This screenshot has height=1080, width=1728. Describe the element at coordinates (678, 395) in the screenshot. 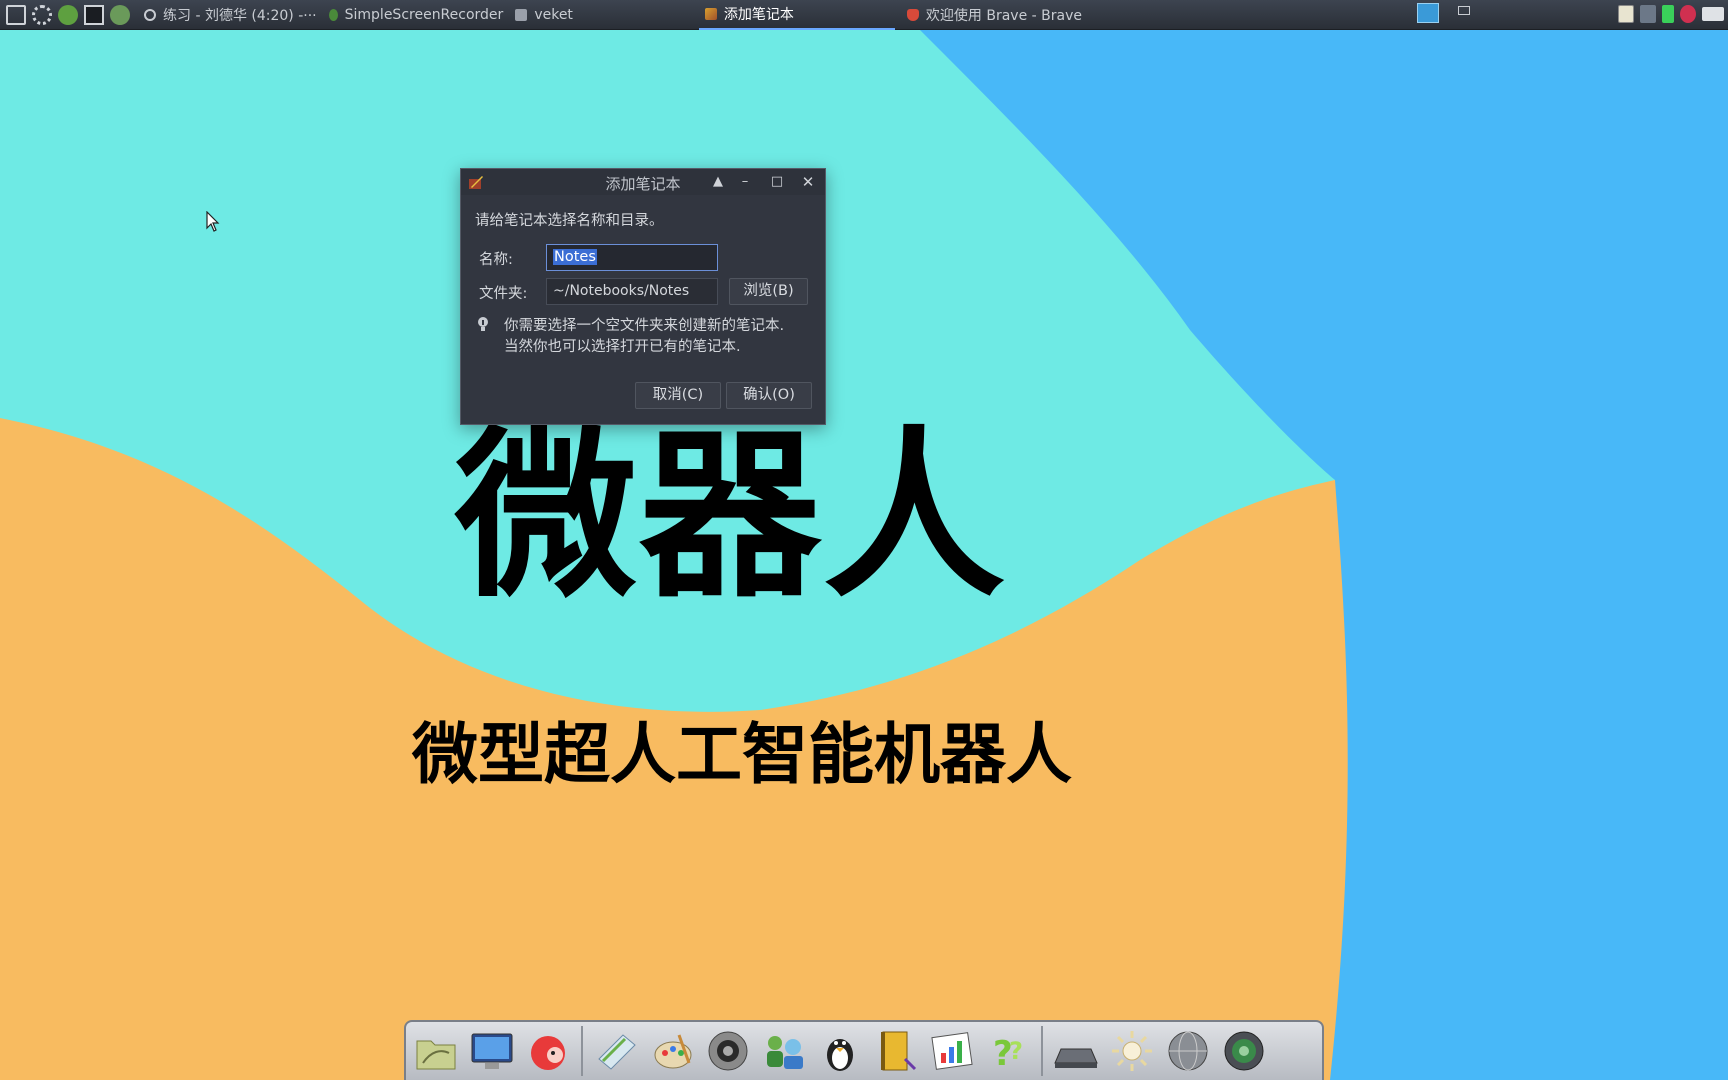

I see `cancel-button: 取消(C)` at that location.